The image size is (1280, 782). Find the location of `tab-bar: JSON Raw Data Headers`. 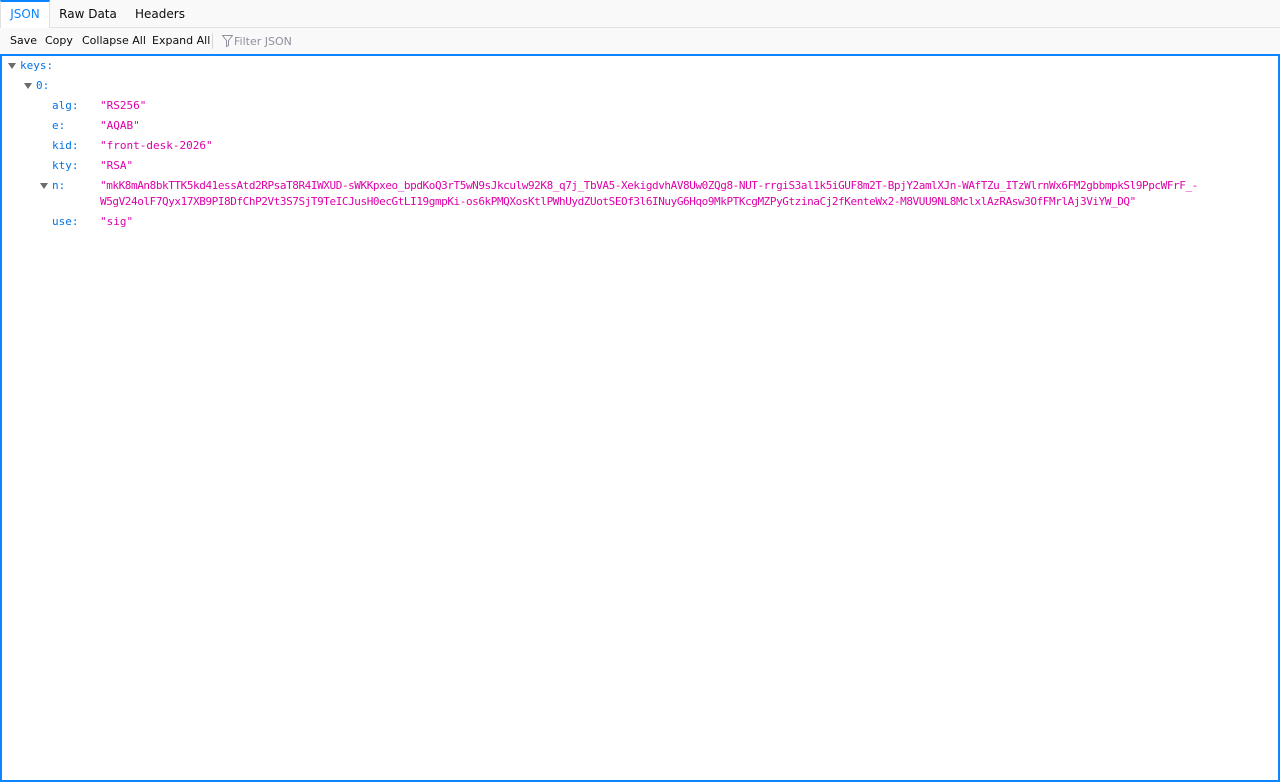

tab-bar: JSON Raw Data Headers is located at coordinates (640, 14).